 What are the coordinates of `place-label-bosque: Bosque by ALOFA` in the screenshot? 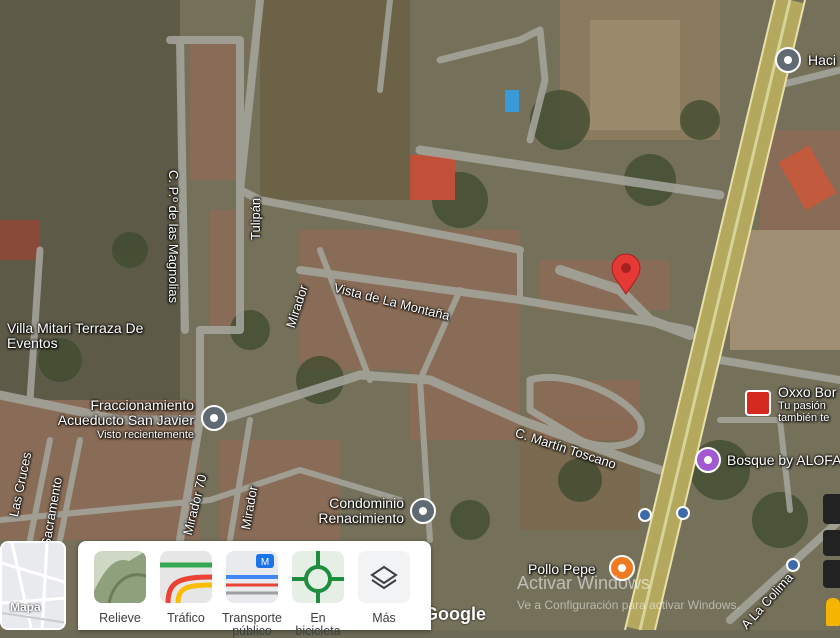 It's located at (783, 460).